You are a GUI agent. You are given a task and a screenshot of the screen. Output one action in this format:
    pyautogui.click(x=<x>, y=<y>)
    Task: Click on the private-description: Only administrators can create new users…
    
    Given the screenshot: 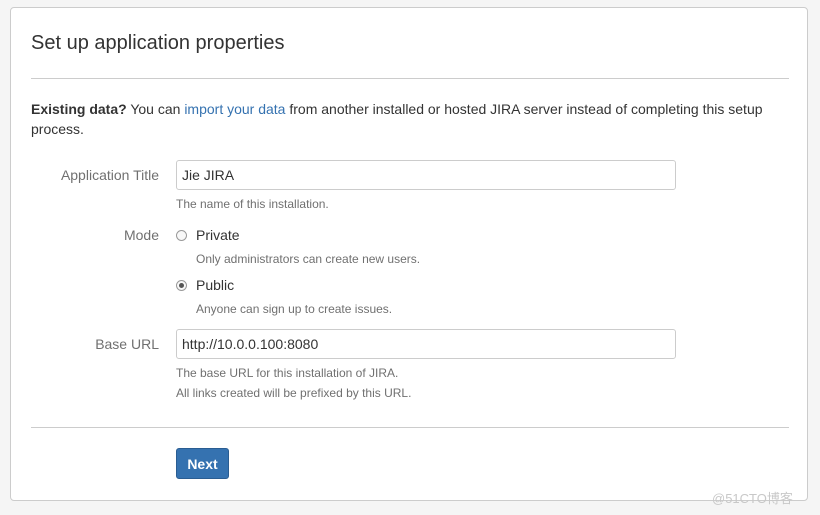 What is the action you would take?
    pyautogui.click(x=308, y=259)
    